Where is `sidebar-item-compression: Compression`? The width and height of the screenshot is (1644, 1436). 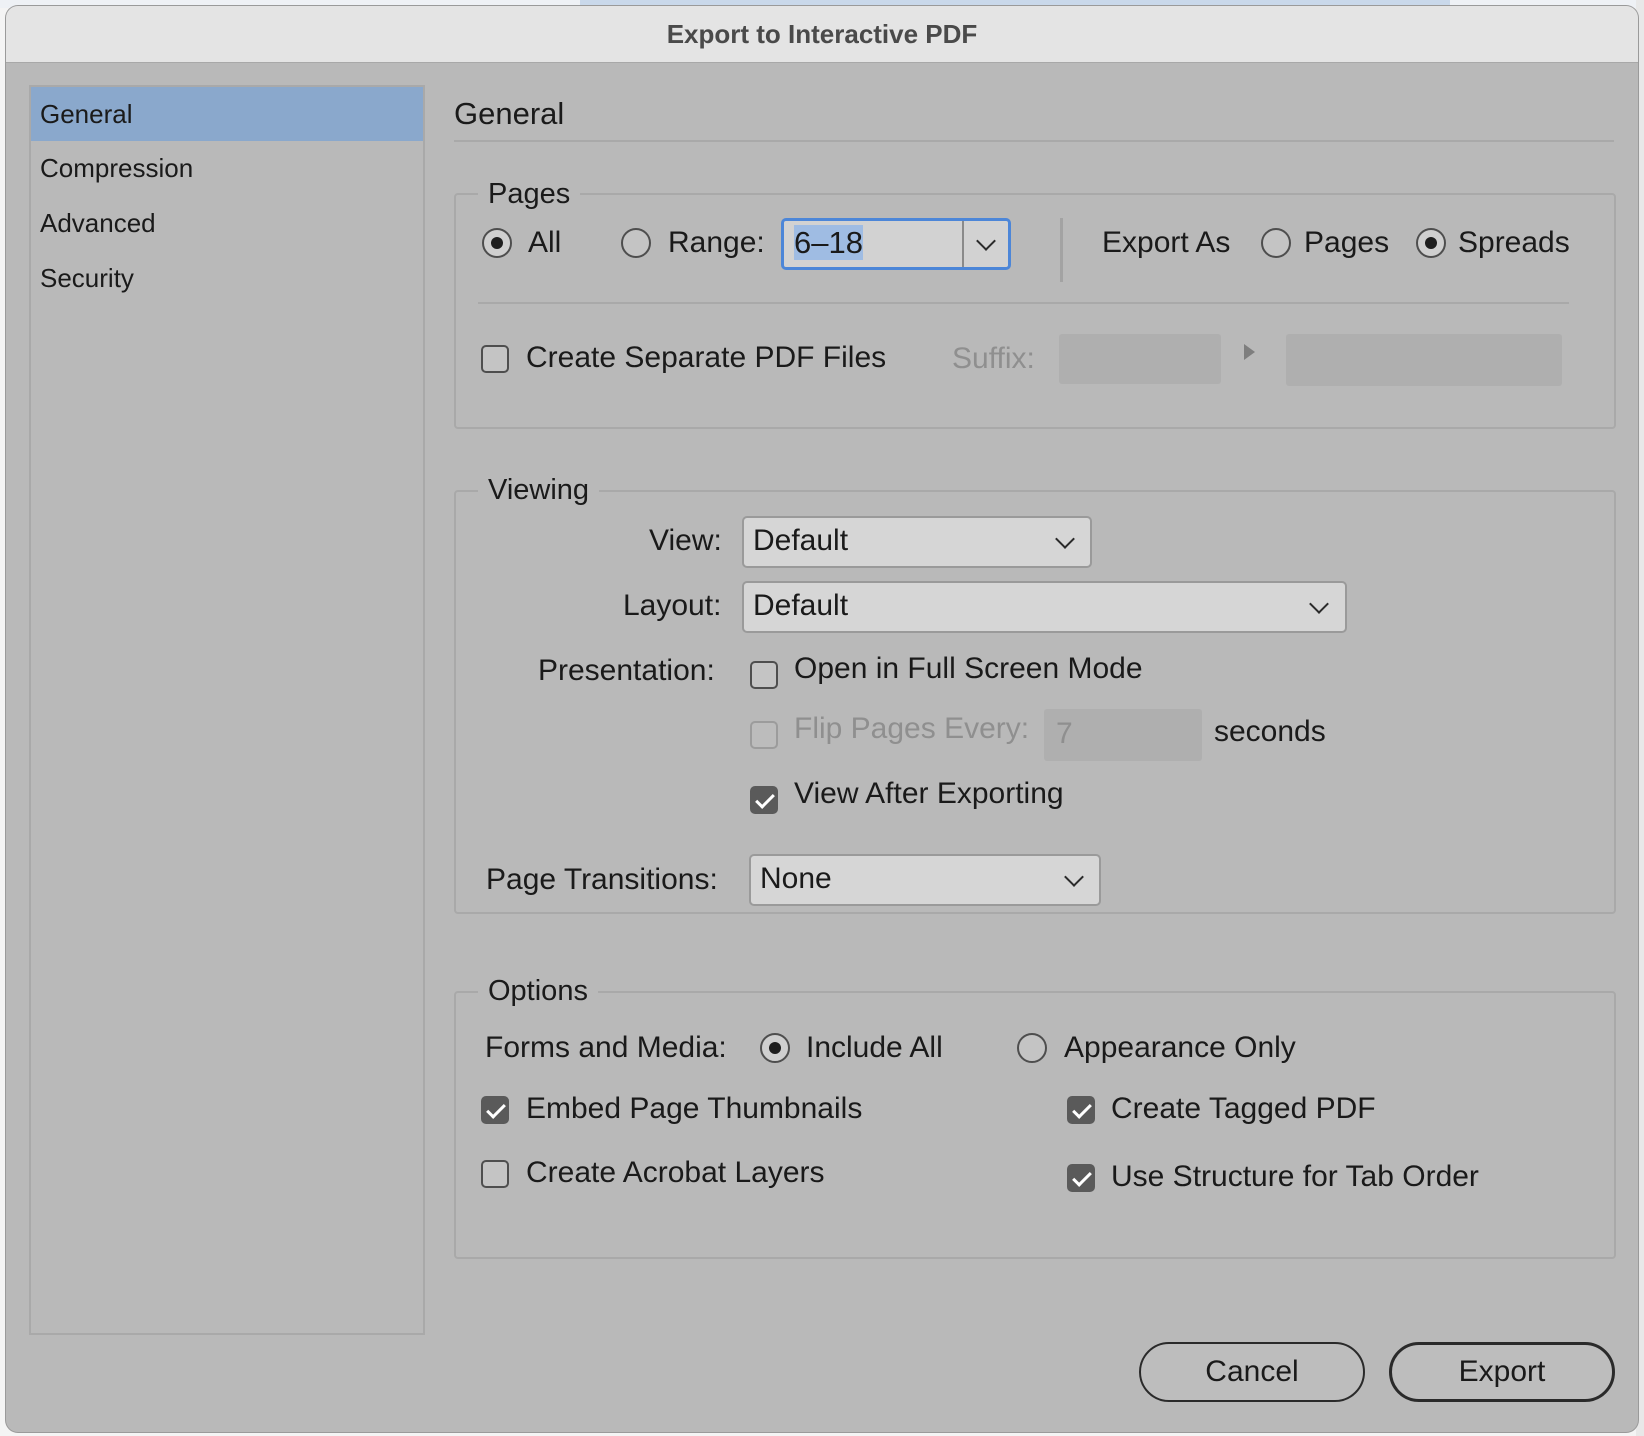 sidebar-item-compression: Compression is located at coordinates (227, 168).